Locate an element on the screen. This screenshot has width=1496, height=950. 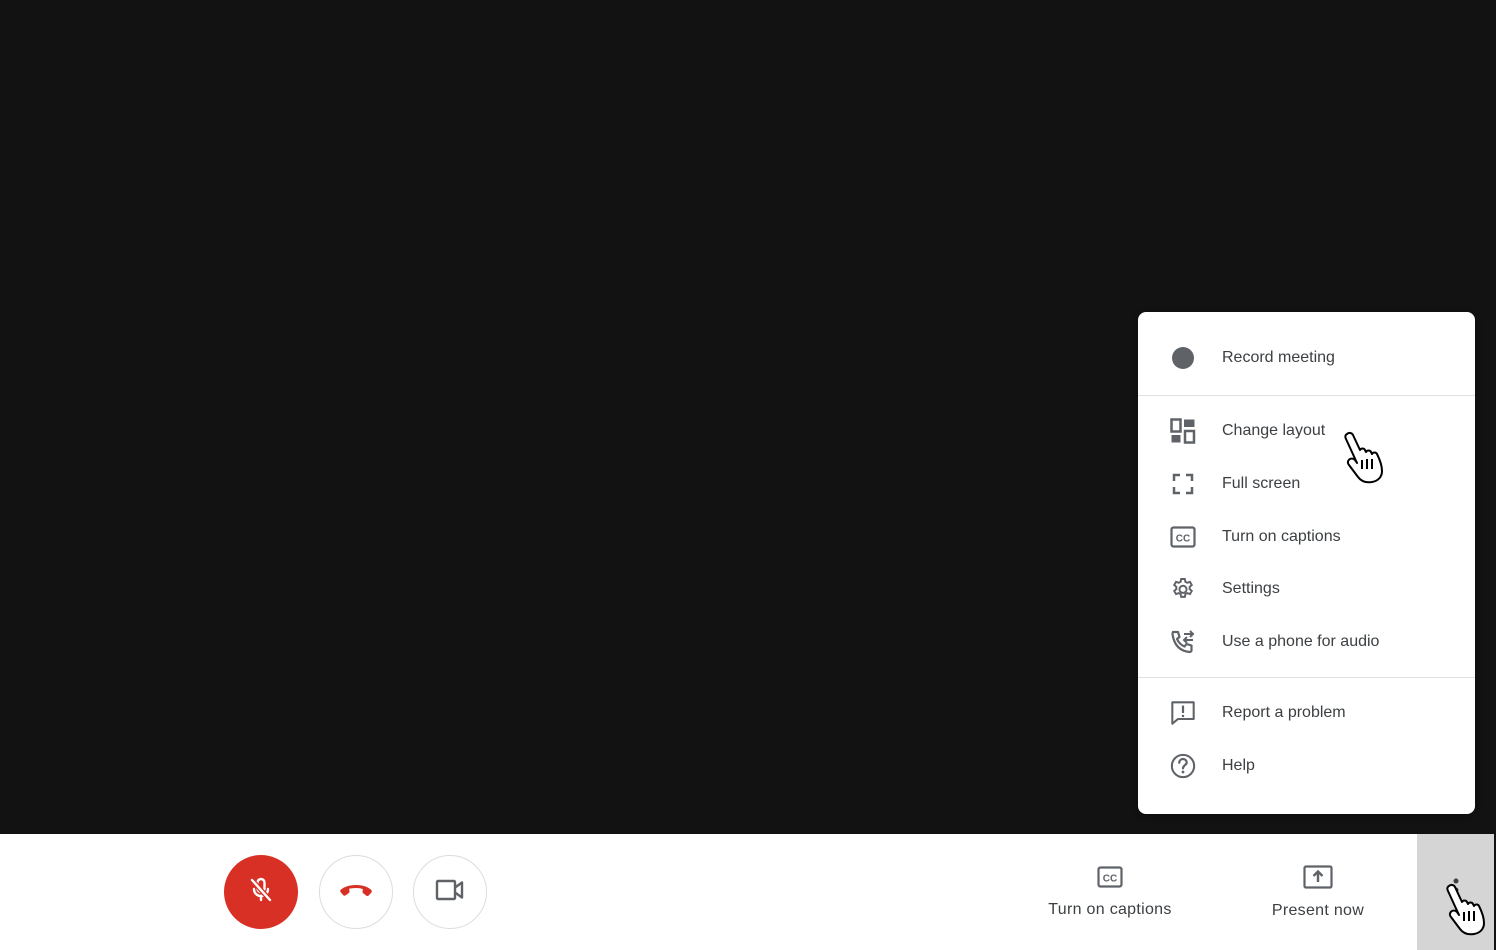
present-button-label: Present now is located at coordinates (1318, 910).